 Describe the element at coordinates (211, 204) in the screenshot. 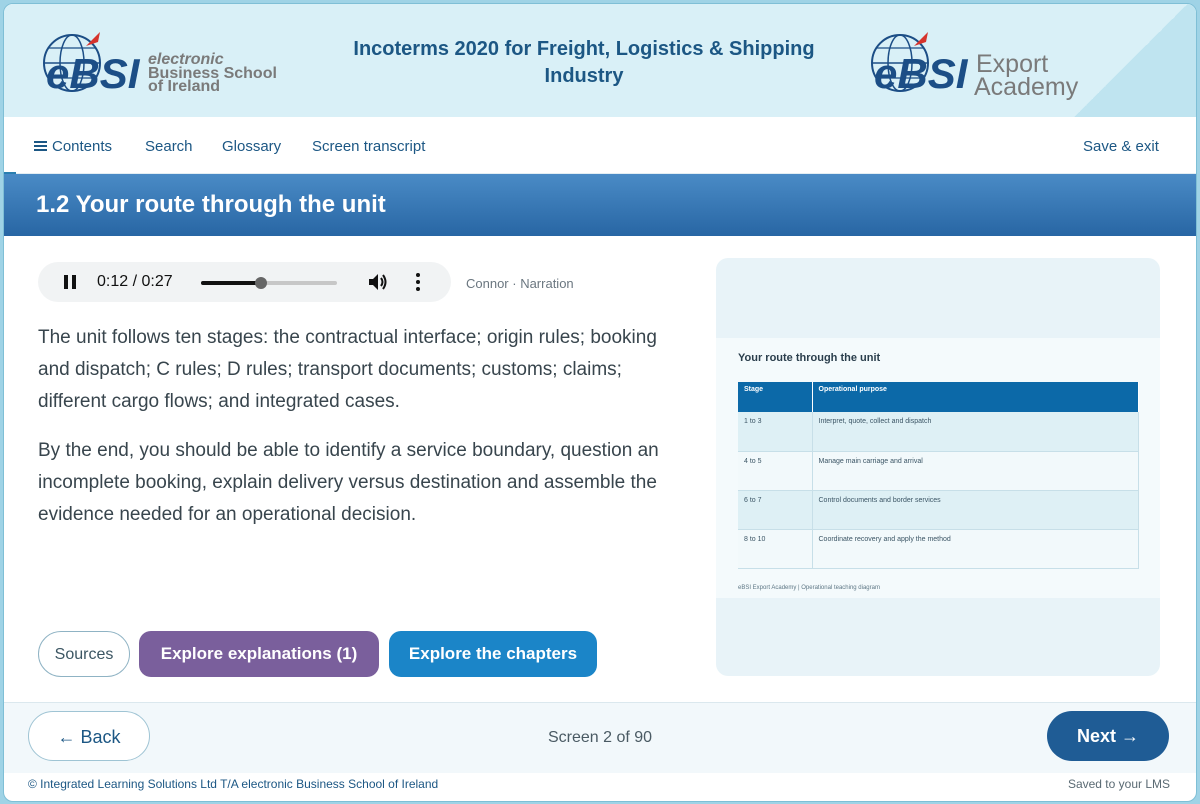

I see `section-title: 1.2 Your route through the unit` at that location.